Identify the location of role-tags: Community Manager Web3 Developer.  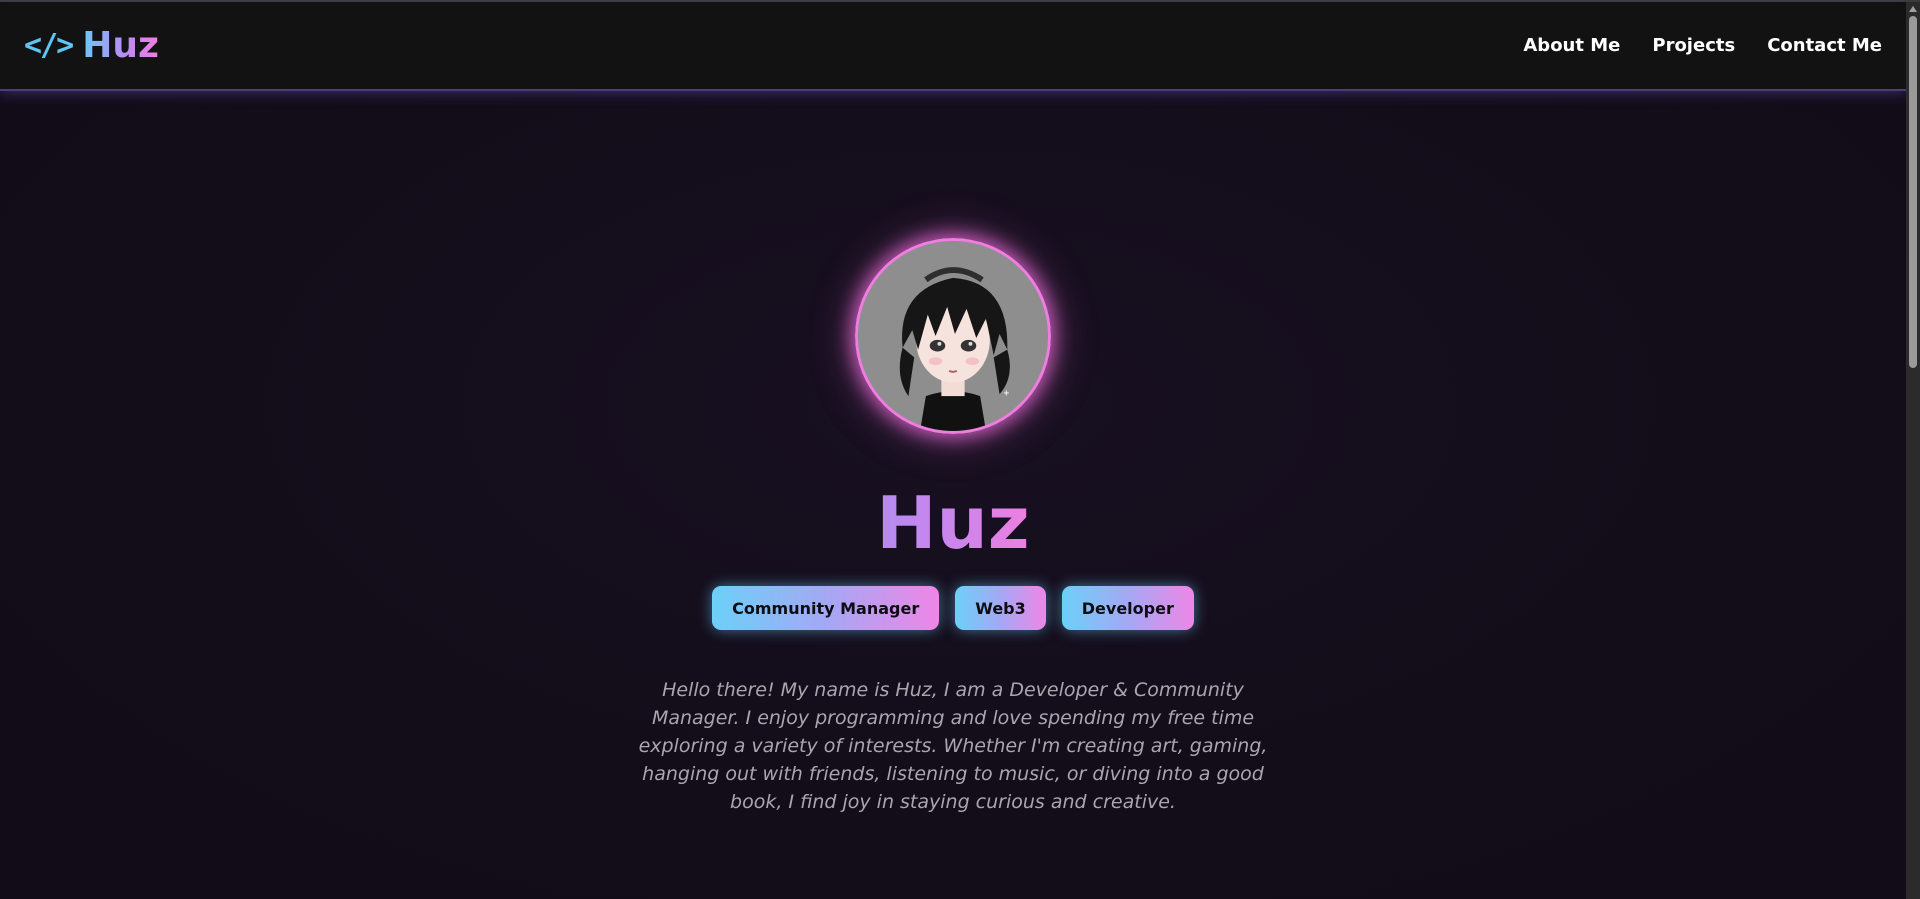
(953, 608).